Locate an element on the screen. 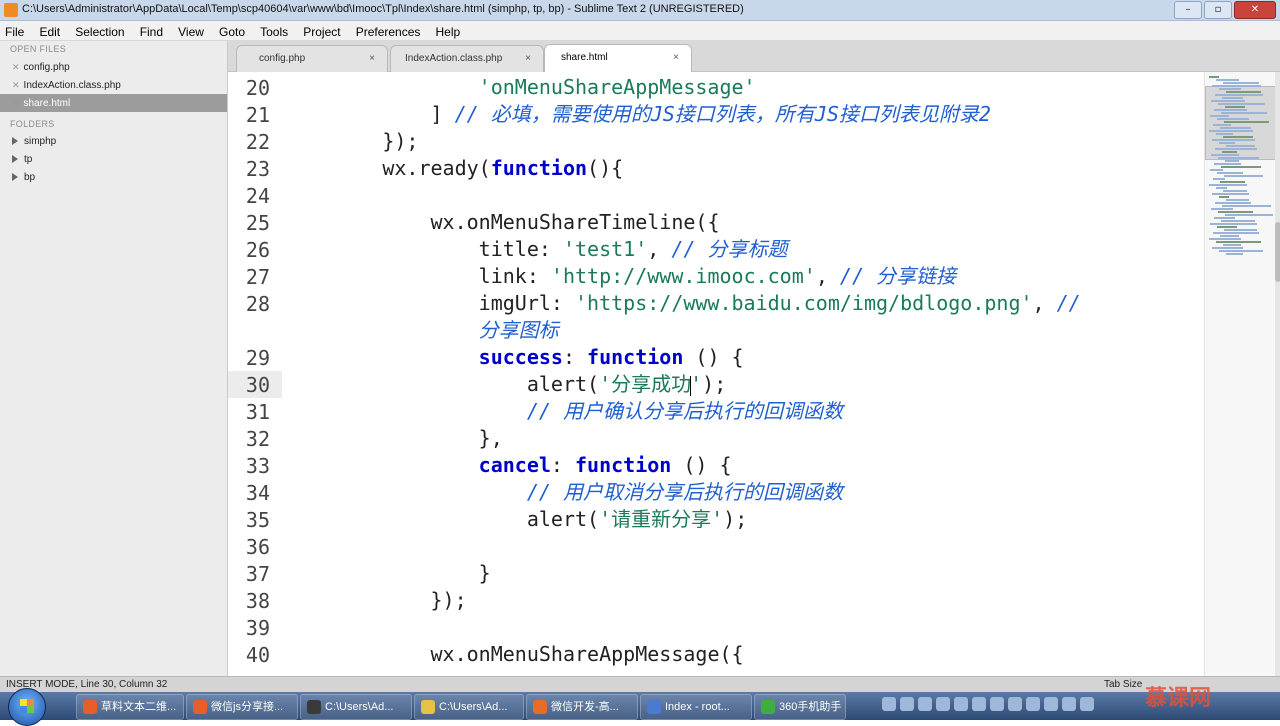  system-tray is located at coordinates (990, 704).